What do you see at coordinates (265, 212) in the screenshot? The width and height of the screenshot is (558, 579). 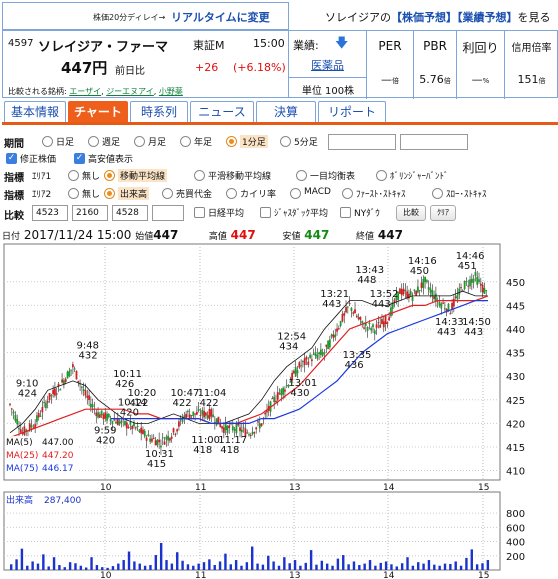 I see `jasdaq-checkbox` at bounding box center [265, 212].